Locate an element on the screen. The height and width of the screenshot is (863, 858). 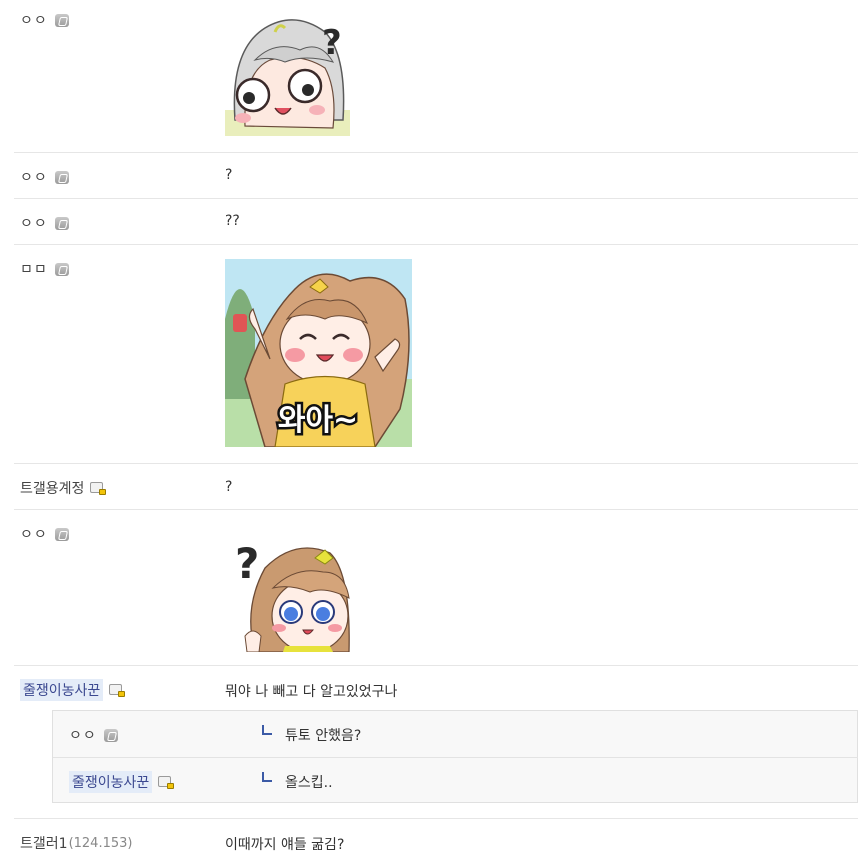
reply-nickname: 줄쟁이농사꾼 is located at coordinates (122, 782).